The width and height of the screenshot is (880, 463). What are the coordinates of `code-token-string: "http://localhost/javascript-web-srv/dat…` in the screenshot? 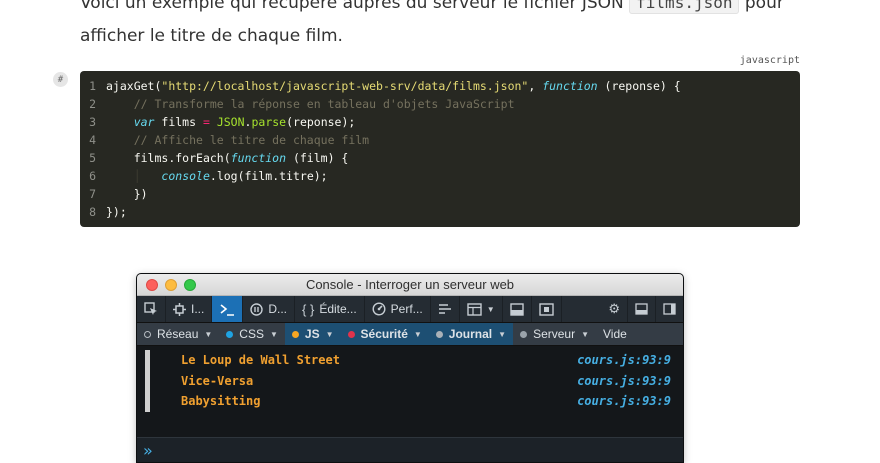 It's located at (345, 86).